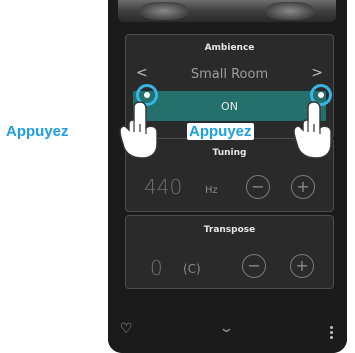  I want to click on chevron-right-icon: >, so click(317, 73).